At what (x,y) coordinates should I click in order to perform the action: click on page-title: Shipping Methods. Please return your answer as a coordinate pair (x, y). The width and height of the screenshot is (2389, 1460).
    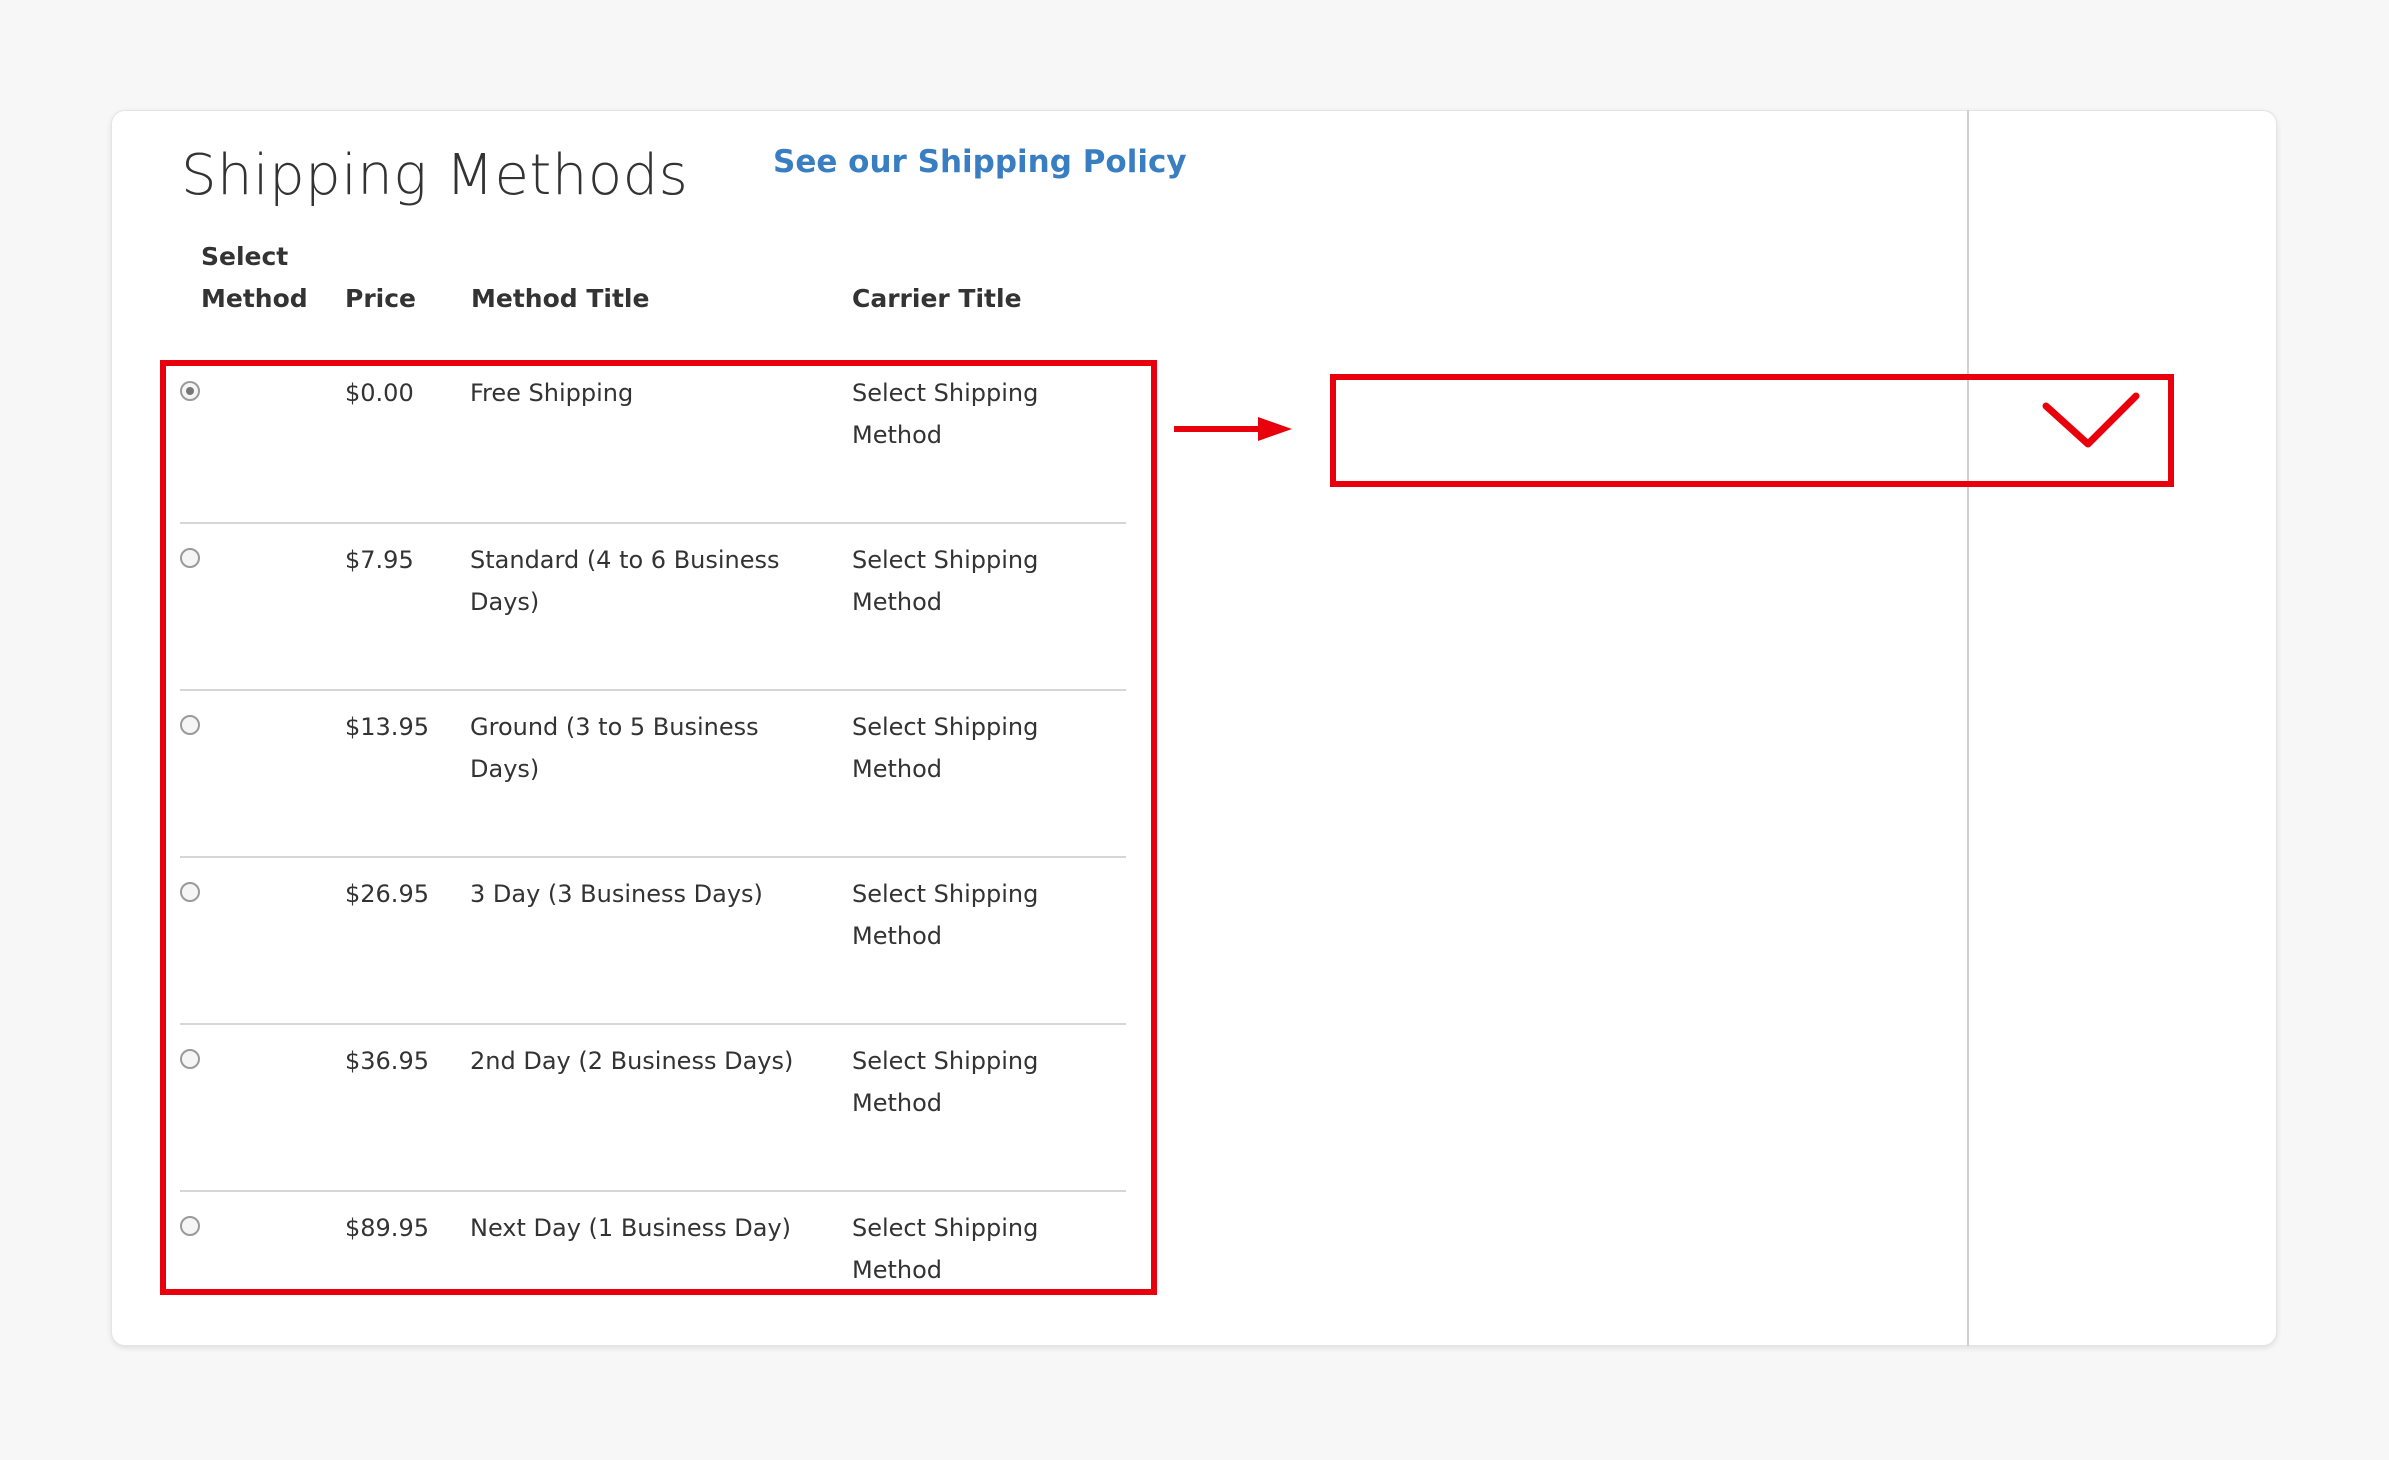
    Looking at the image, I should click on (435, 175).